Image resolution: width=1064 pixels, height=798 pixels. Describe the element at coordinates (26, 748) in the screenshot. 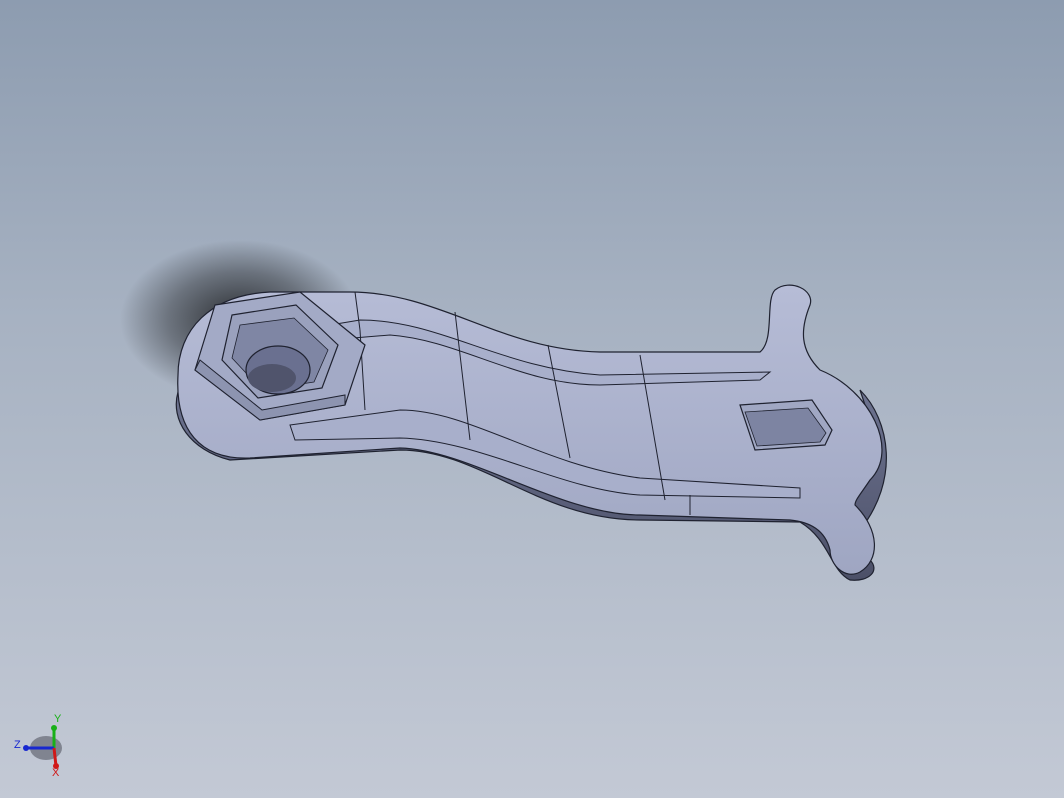

I see `z-axis-tip` at that location.